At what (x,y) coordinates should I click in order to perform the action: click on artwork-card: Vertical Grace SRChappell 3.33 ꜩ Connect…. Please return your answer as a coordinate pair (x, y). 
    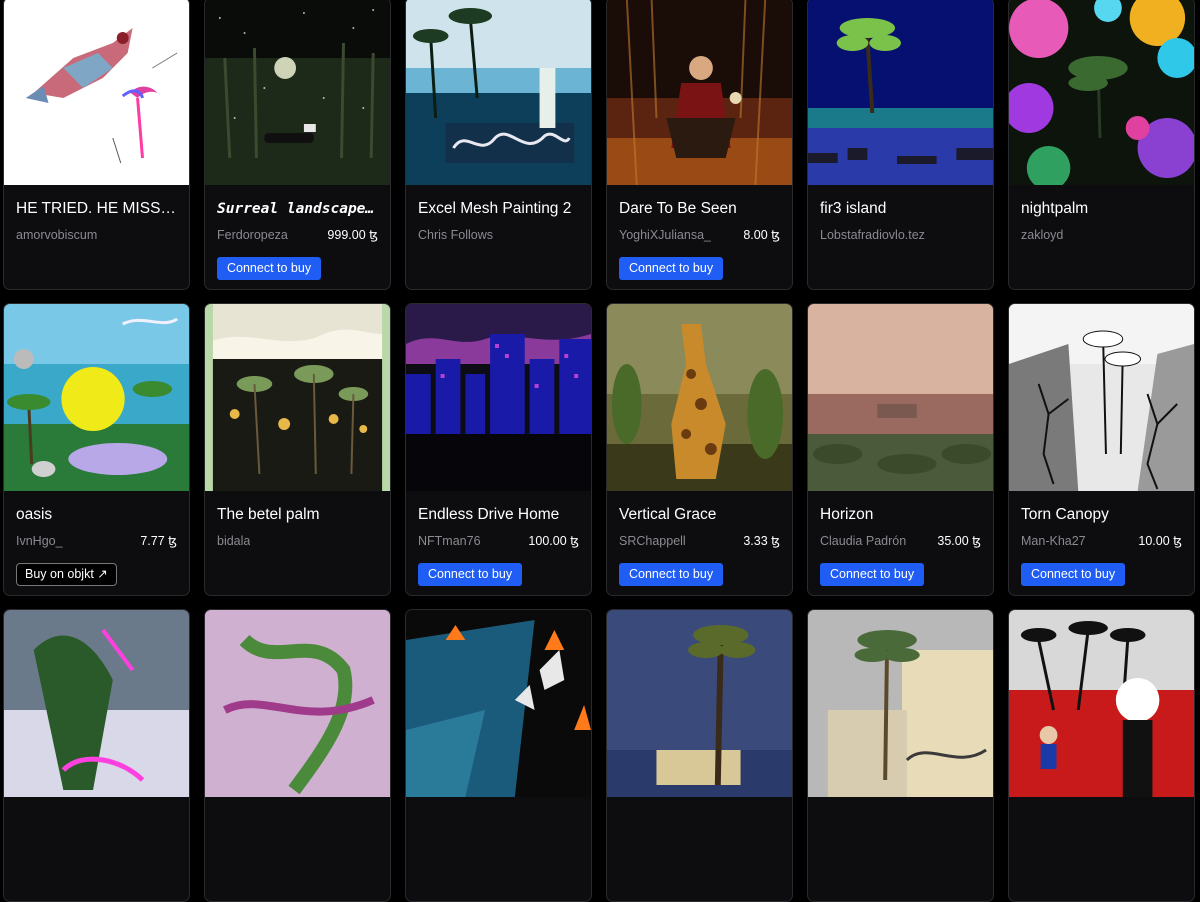
    Looking at the image, I should click on (699, 449).